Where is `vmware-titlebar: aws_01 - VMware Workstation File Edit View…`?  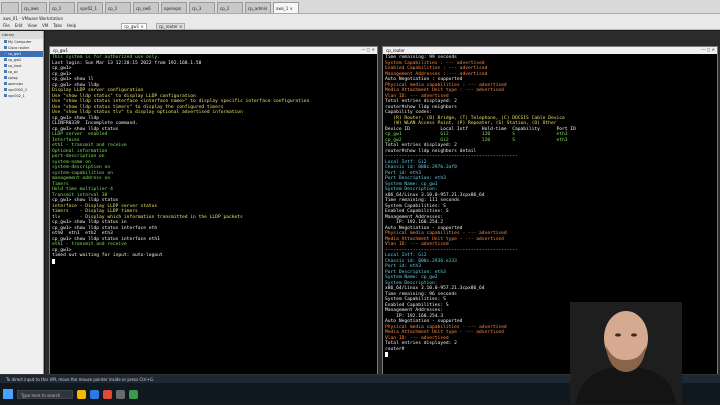 vmware-titlebar: aws_01 - VMware Workstation File Edit View… is located at coordinates (360, 22).